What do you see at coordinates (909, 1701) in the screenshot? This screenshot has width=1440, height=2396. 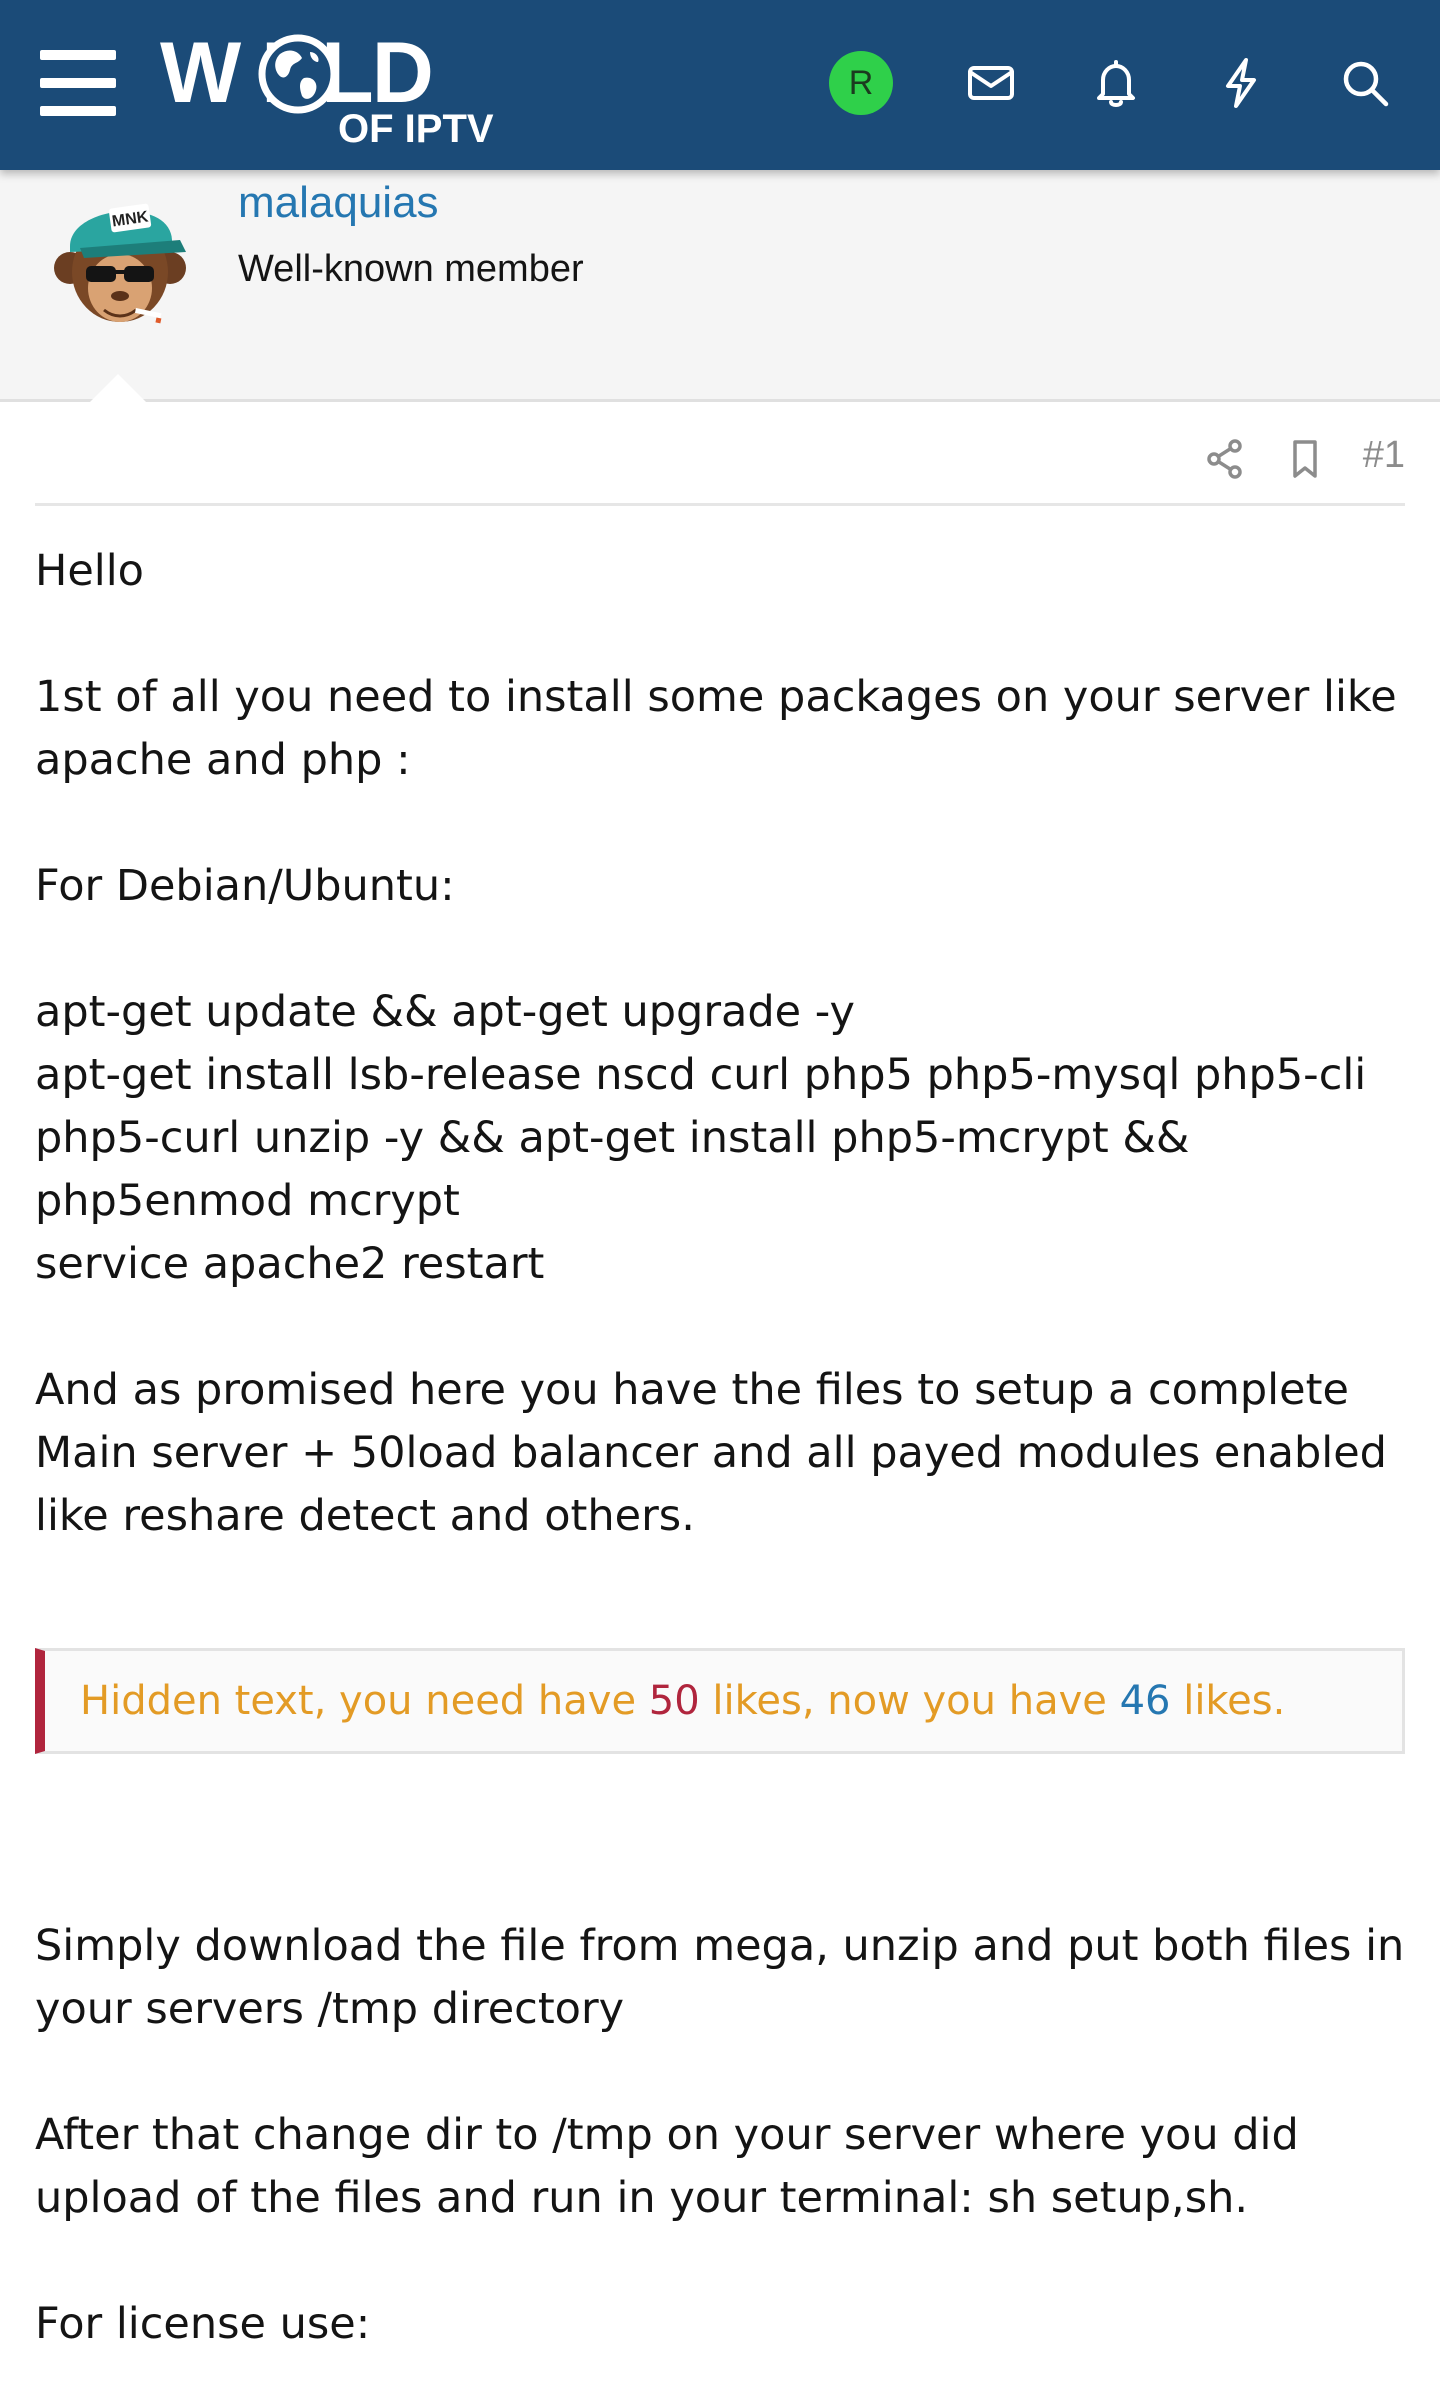 I see `hidden-notice-middle: likes, now you have` at bounding box center [909, 1701].